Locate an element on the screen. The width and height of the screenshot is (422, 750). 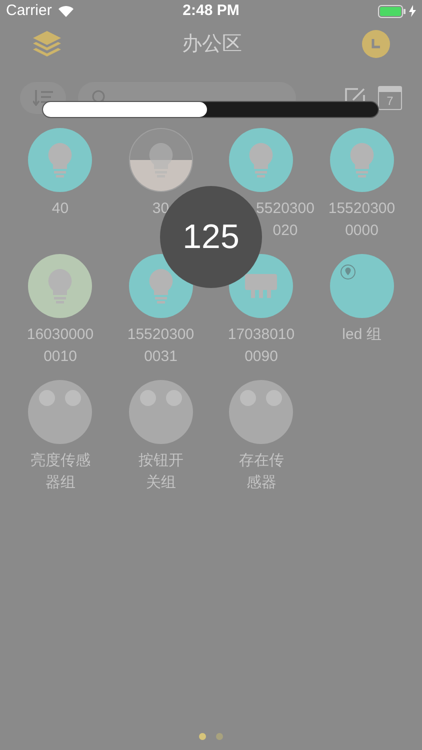
slider-toast is located at coordinates (210, 109).